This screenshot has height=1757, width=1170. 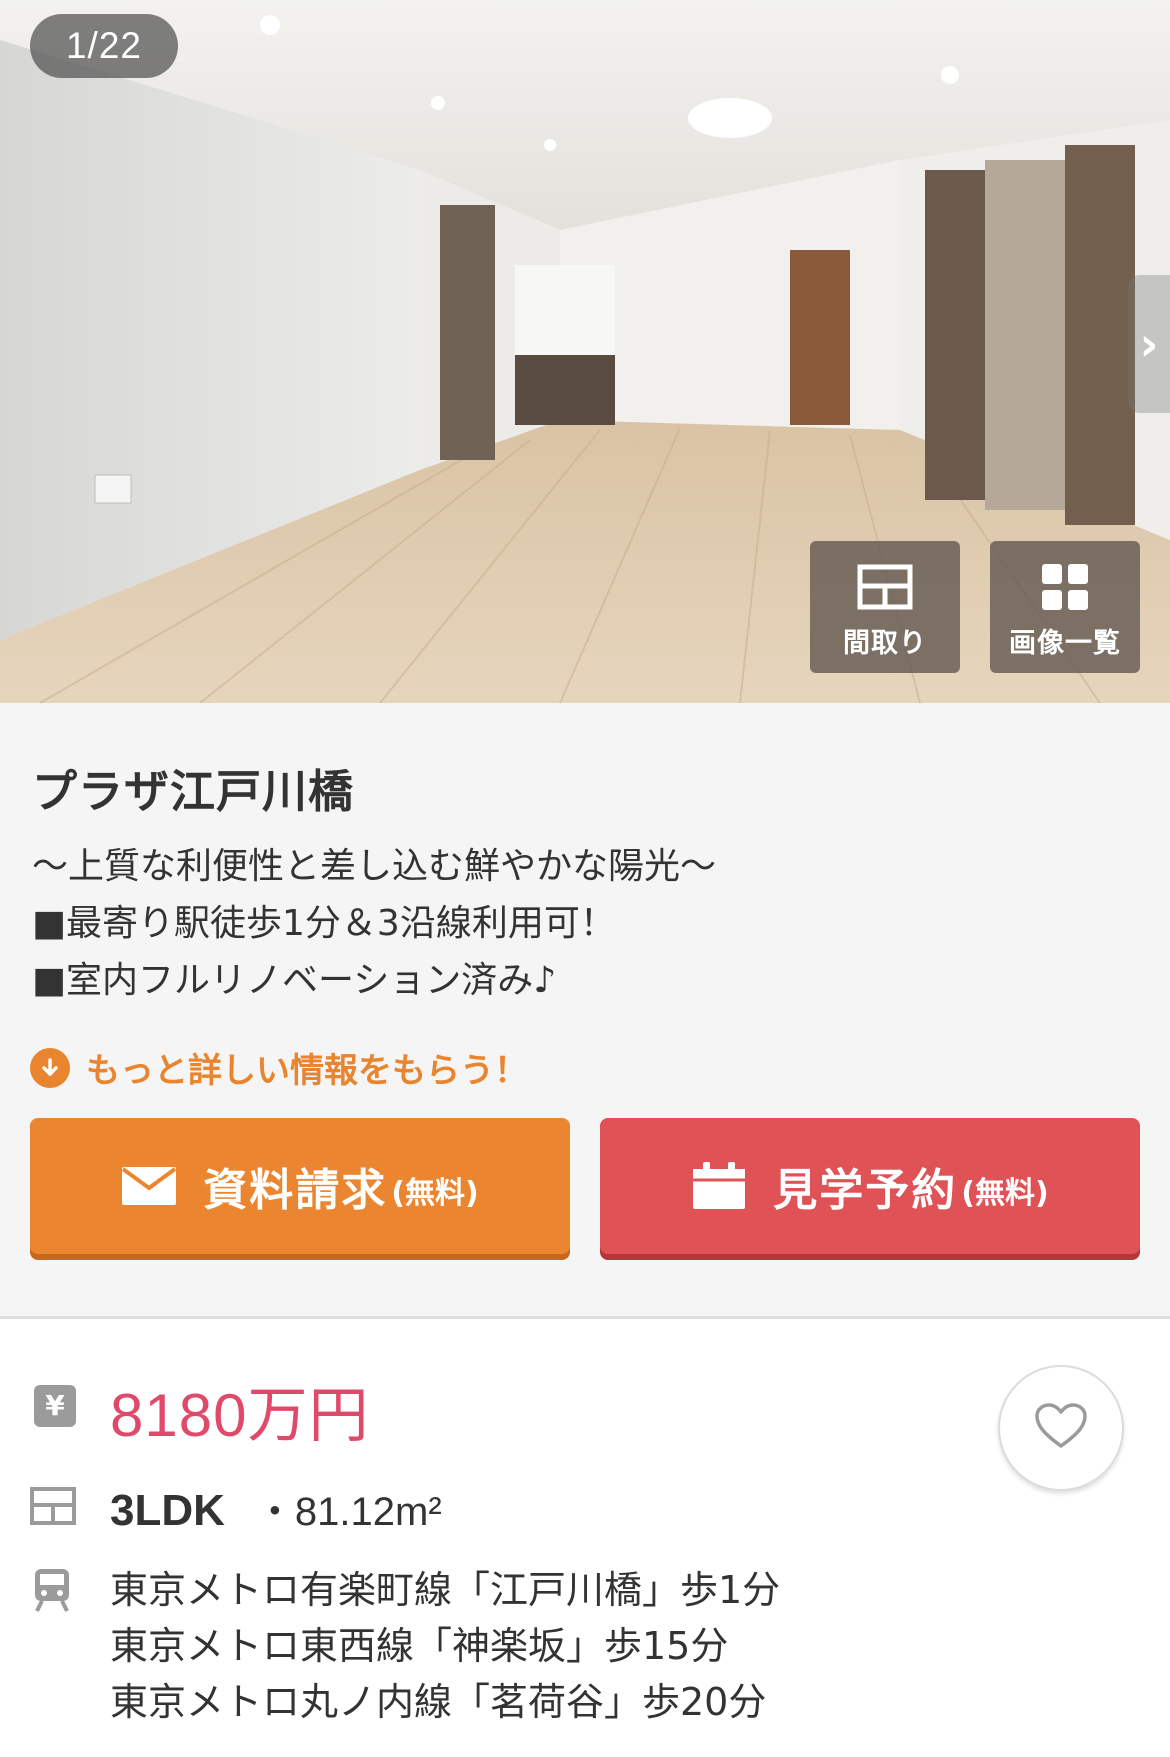 I want to click on layout-type: 3LDK, so click(x=167, y=1510).